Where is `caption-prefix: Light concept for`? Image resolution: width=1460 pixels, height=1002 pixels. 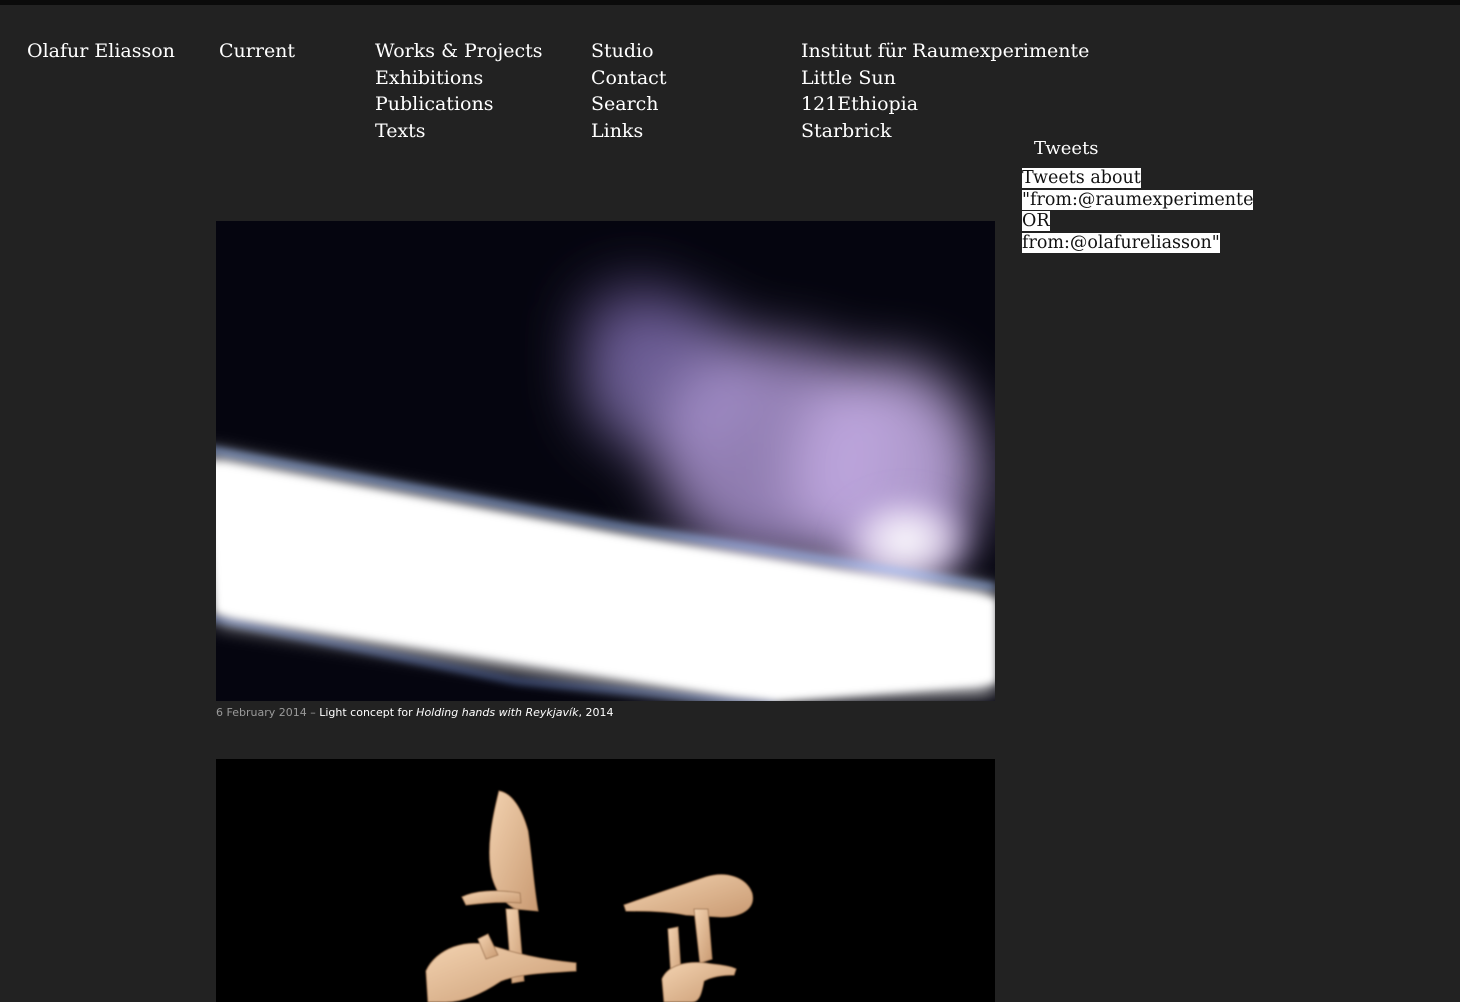
caption-prefix: Light concept for is located at coordinates (368, 712).